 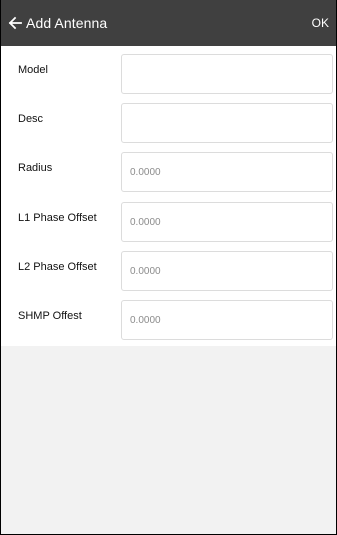 What do you see at coordinates (33, 70) in the screenshot?
I see `model-label: Model` at bounding box center [33, 70].